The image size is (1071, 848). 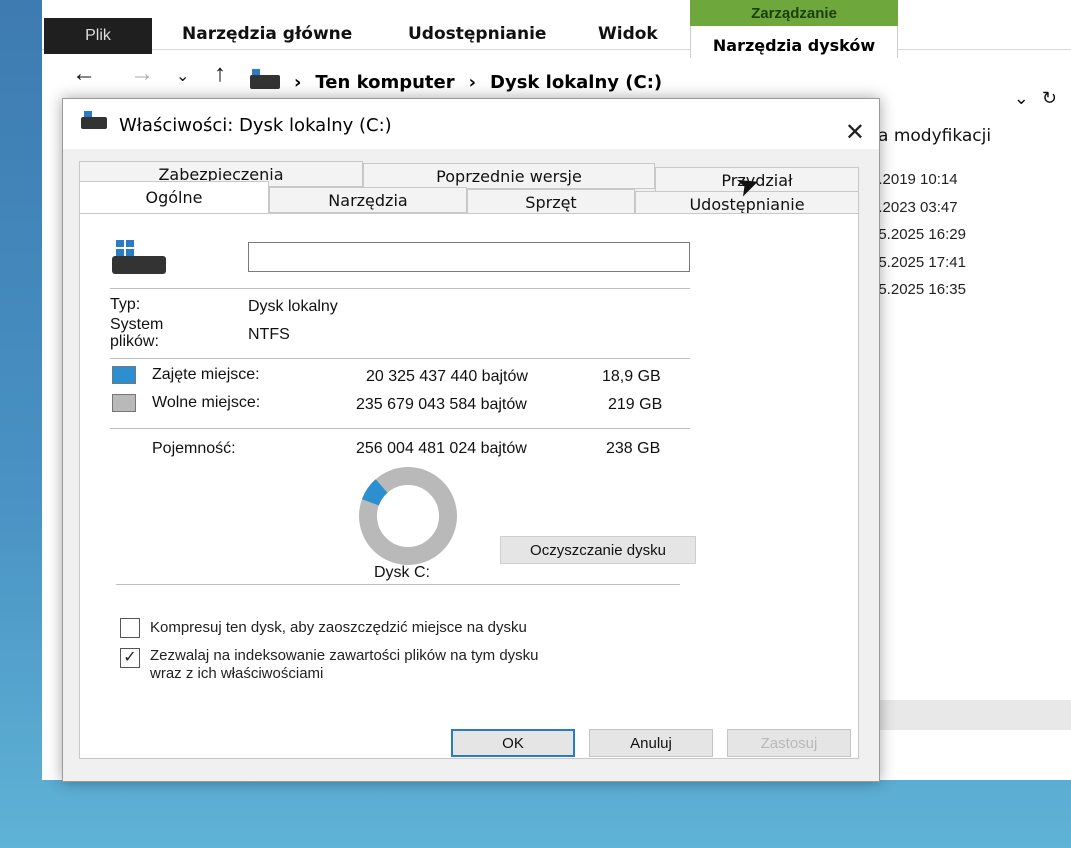 What do you see at coordinates (598, 550) in the screenshot?
I see `disk-cleanup-button: Oczyszczanie dysku` at bounding box center [598, 550].